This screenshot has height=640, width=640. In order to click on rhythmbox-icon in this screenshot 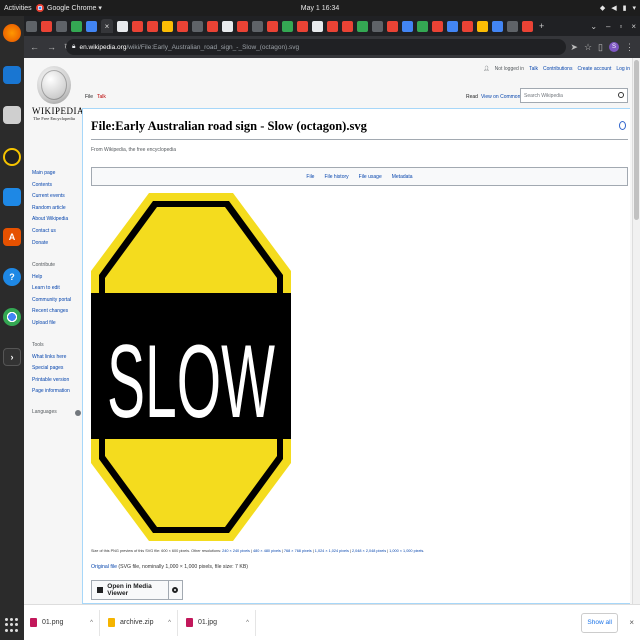, I will do `click(12, 157)`.